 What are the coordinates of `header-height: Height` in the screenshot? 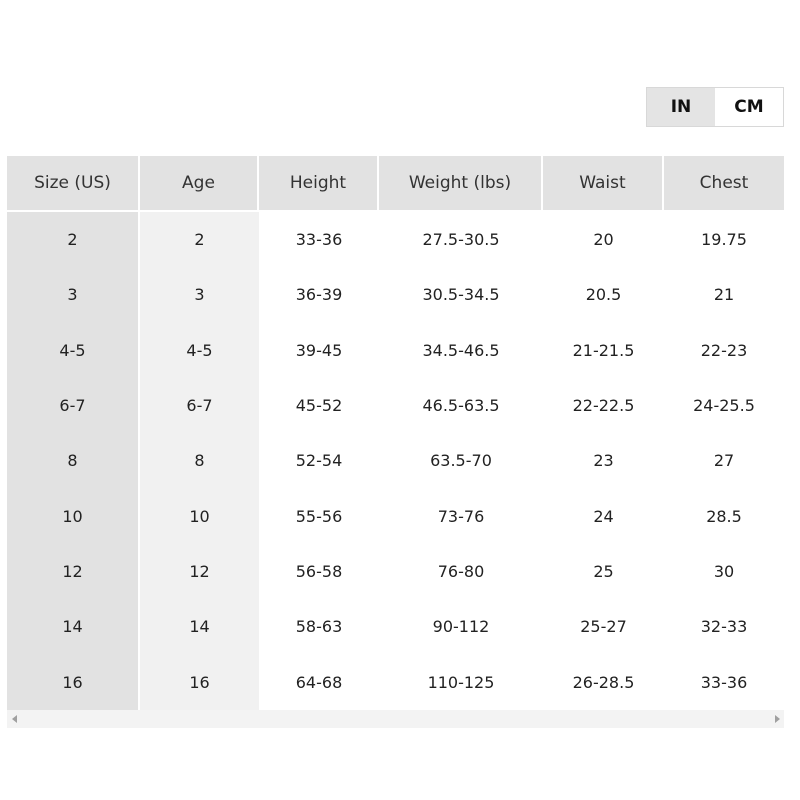 It's located at (319, 183).